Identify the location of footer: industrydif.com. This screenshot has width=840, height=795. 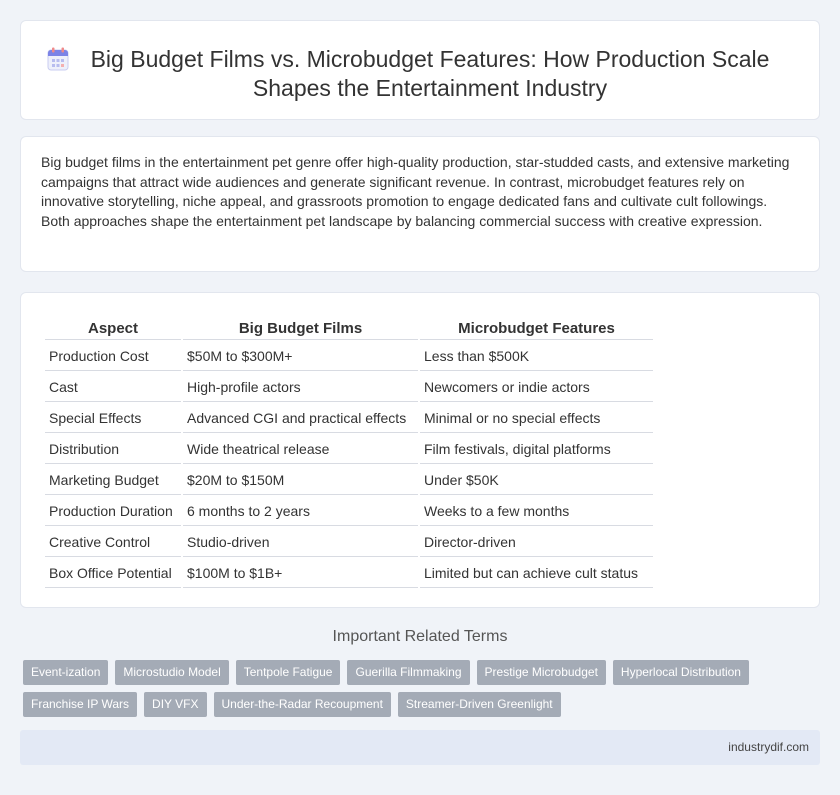
(420, 747).